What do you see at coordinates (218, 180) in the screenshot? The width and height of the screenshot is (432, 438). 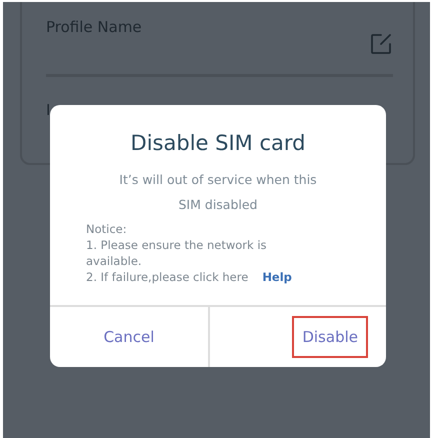 I see `message-text: It’s will out of service when this` at bounding box center [218, 180].